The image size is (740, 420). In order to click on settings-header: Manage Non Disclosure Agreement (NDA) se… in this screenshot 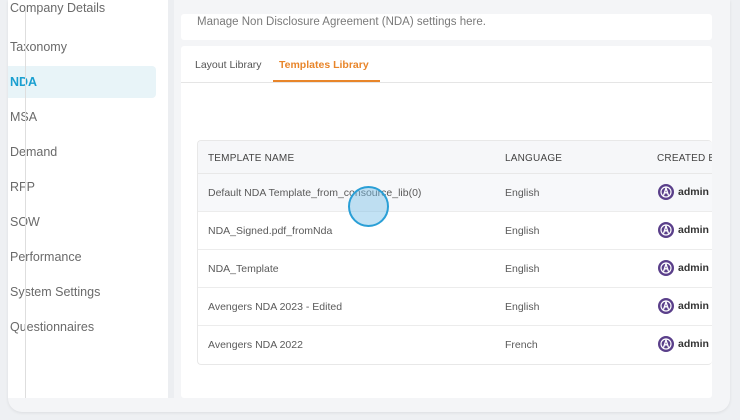, I will do `click(446, 27)`.